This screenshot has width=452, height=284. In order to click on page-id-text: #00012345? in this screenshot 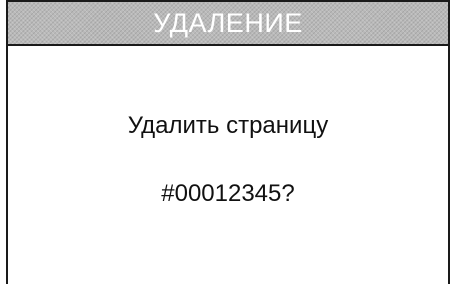, I will do `click(228, 193)`.